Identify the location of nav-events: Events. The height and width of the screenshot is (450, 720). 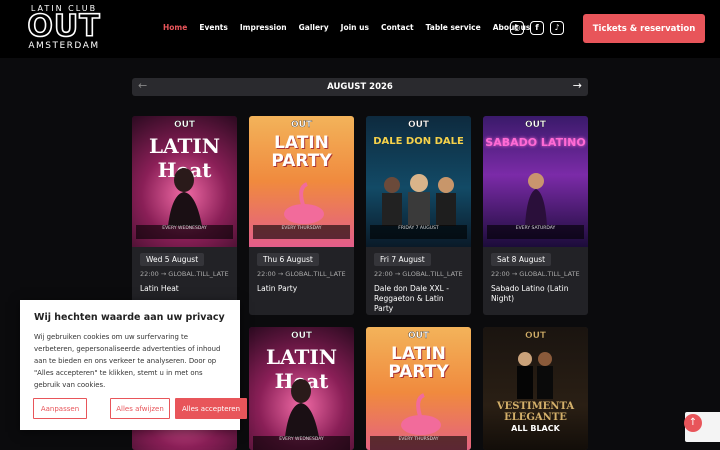
(213, 27).